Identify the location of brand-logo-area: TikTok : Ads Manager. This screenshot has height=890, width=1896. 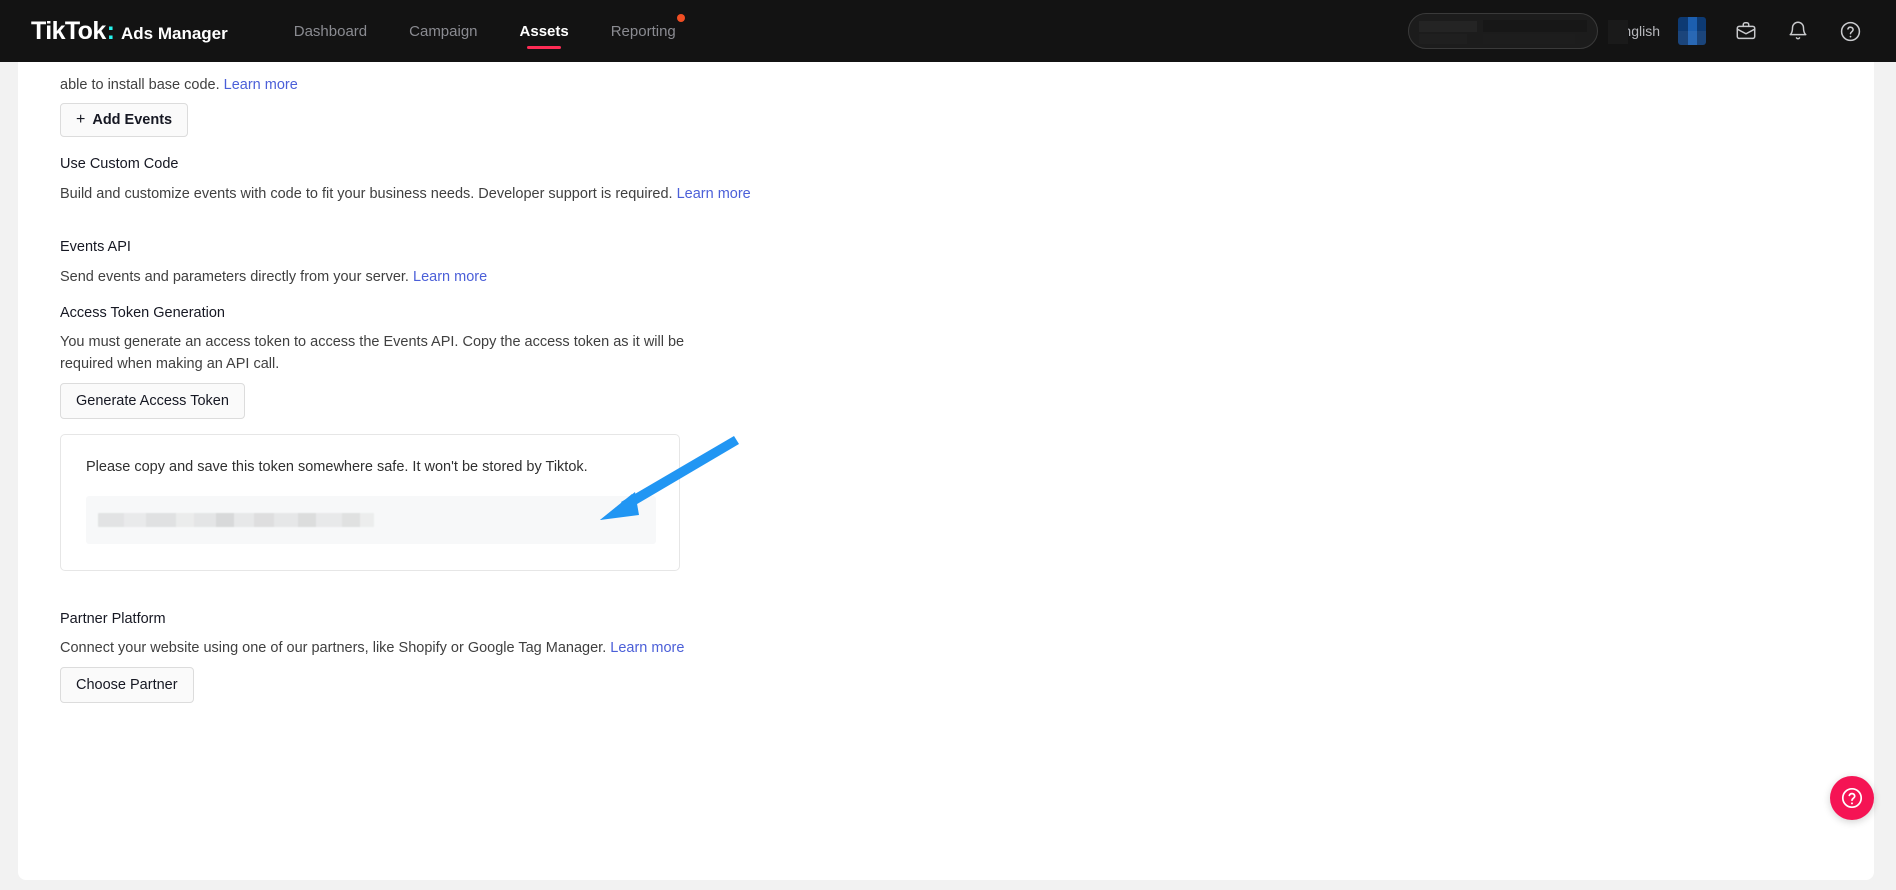
(129, 31).